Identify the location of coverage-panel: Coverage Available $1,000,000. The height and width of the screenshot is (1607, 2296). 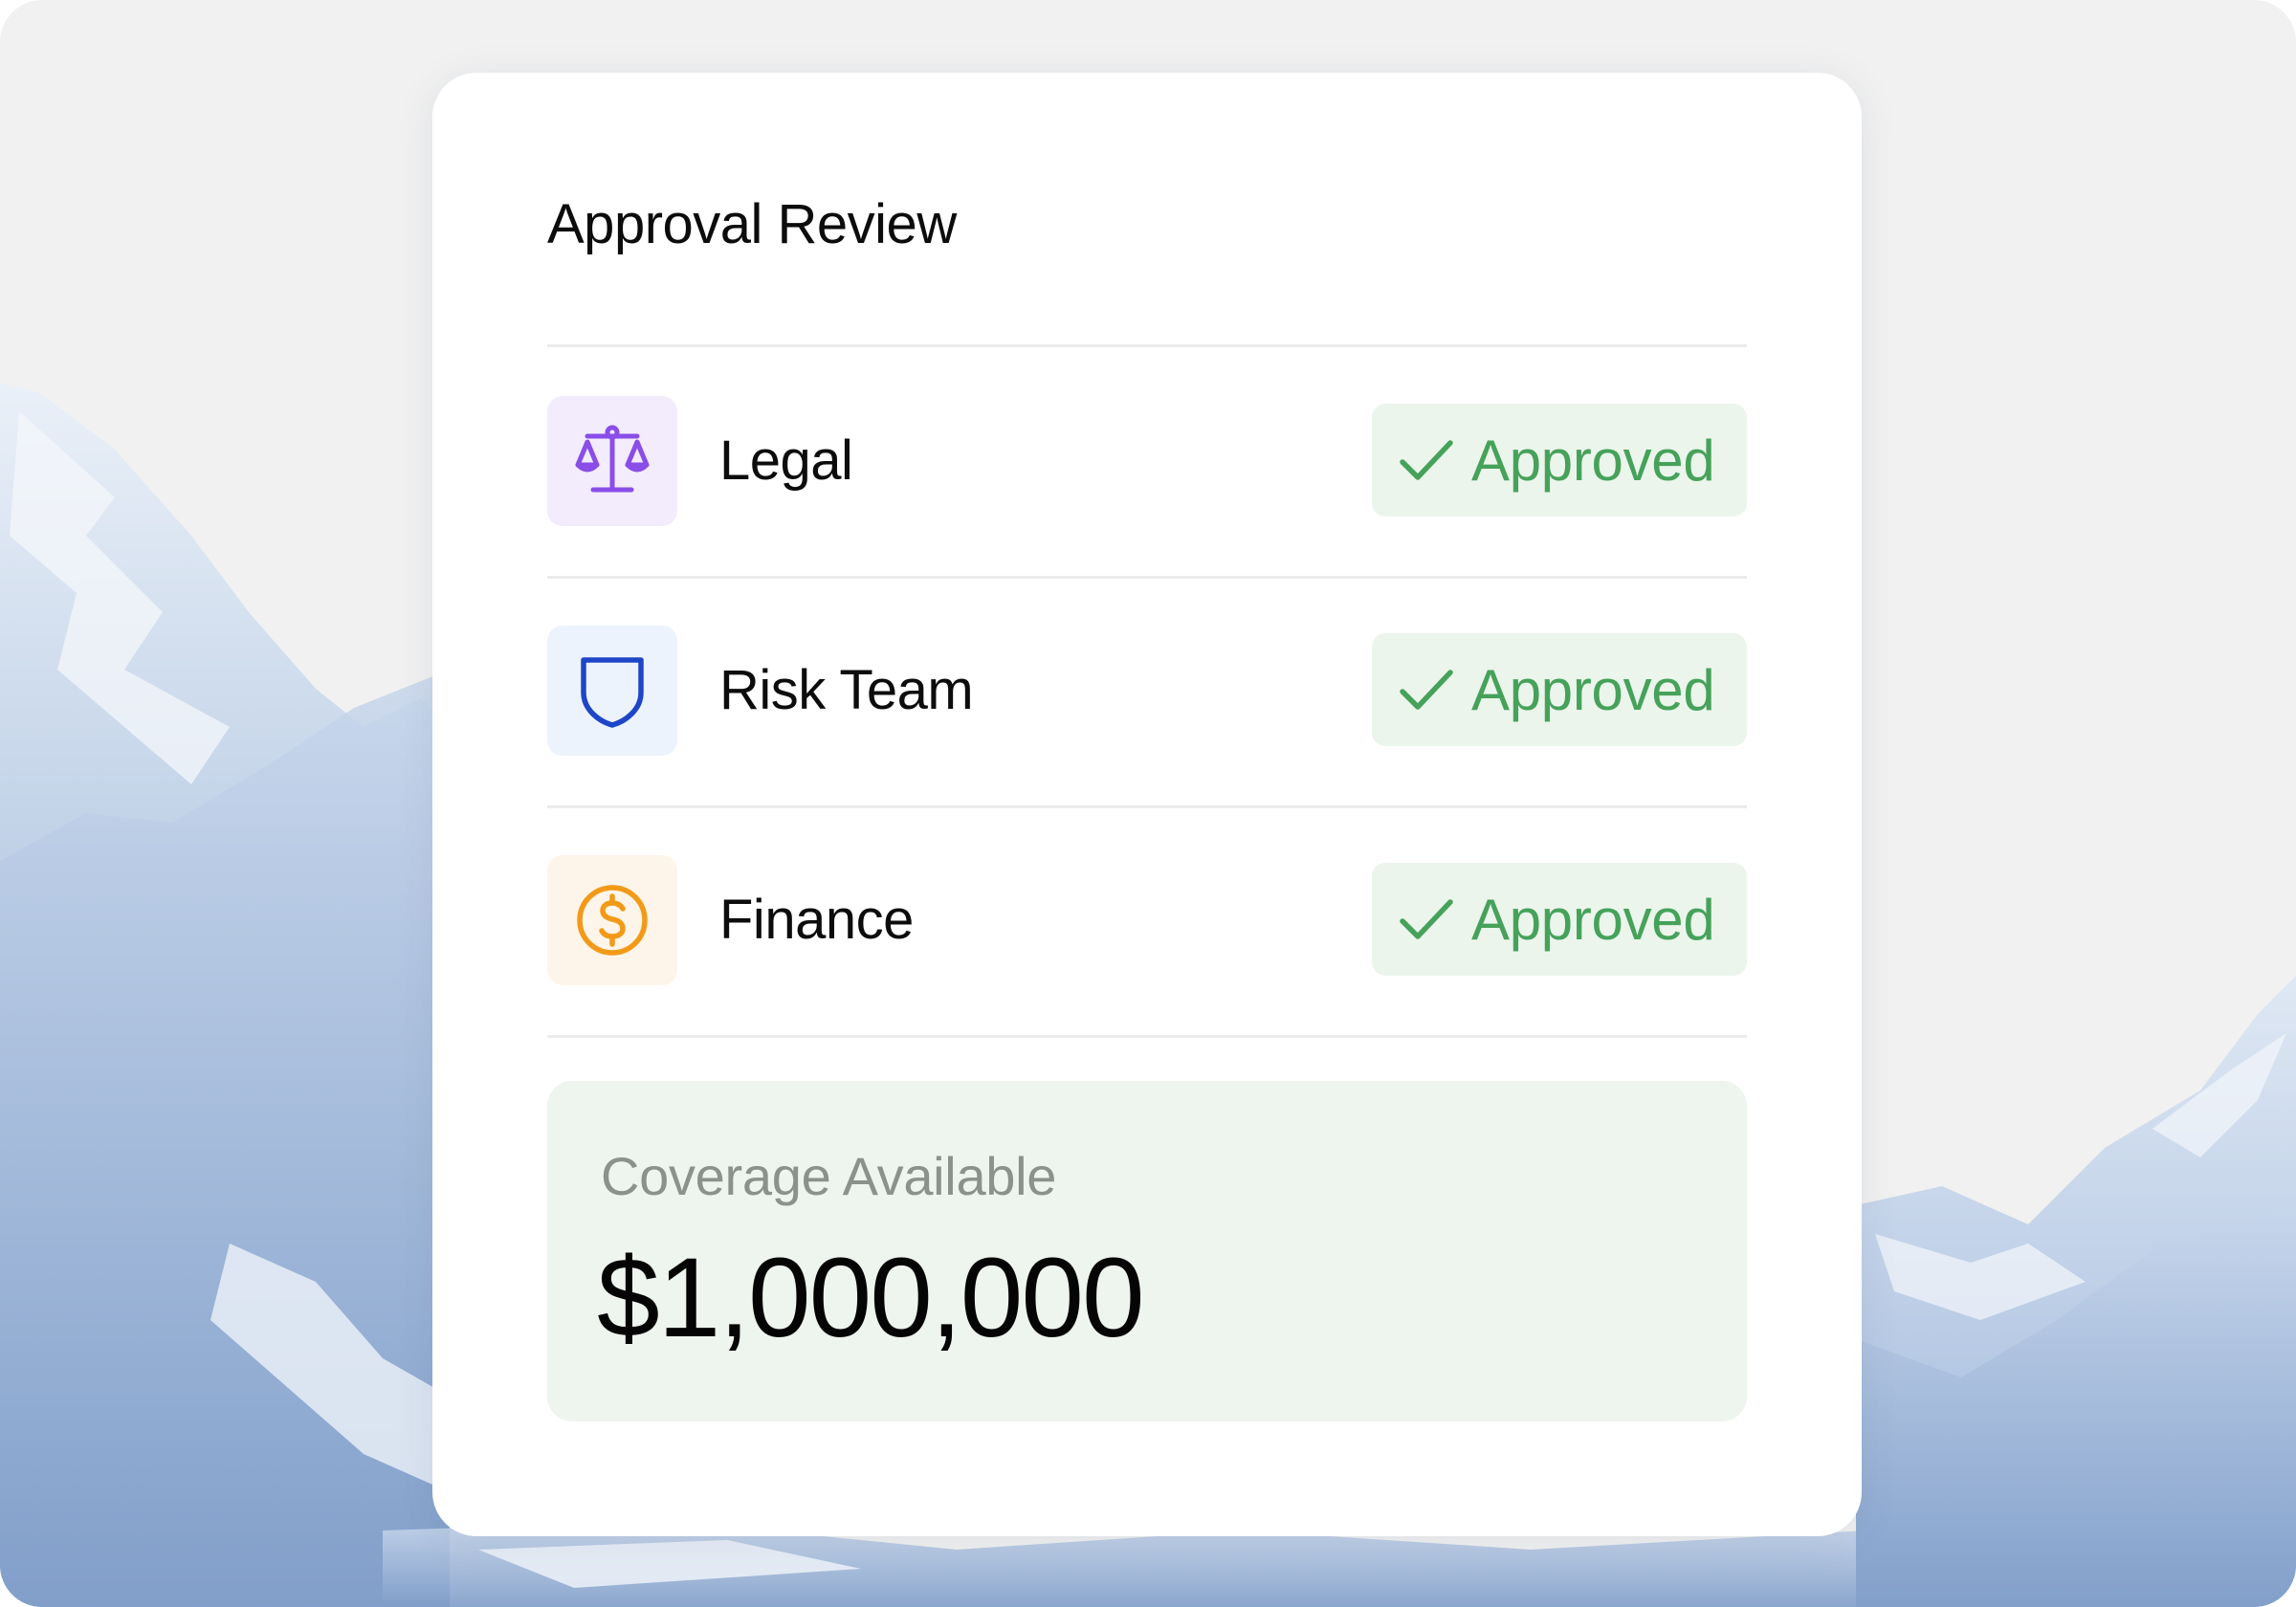
(1147, 1251).